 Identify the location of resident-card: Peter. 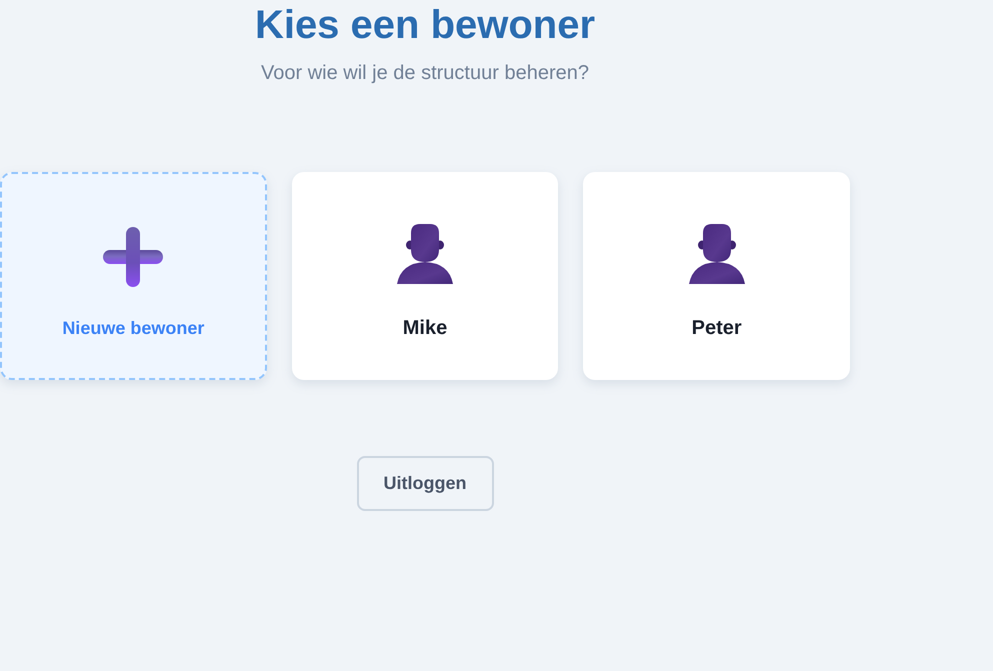
(716, 276).